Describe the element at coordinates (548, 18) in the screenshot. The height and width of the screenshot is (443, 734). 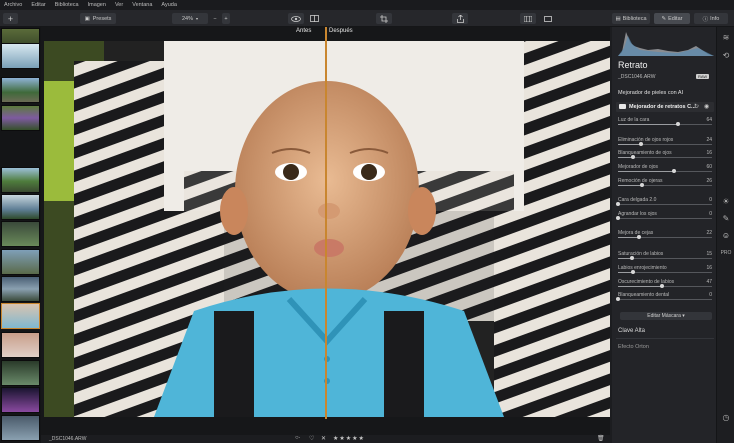
I see `single-view-icon` at that location.